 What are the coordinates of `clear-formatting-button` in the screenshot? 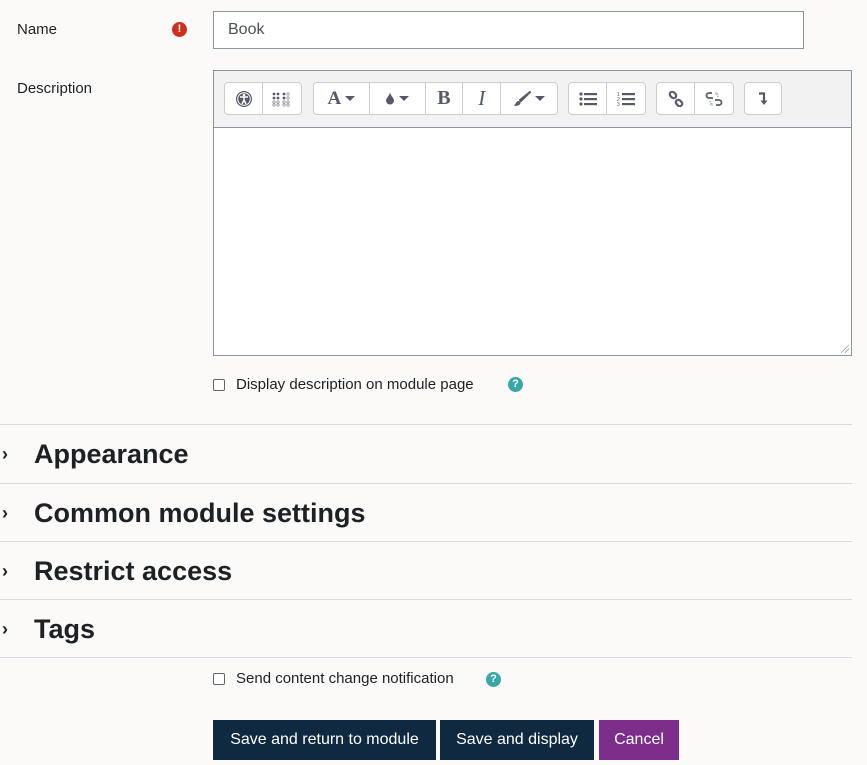 It's located at (529, 98).